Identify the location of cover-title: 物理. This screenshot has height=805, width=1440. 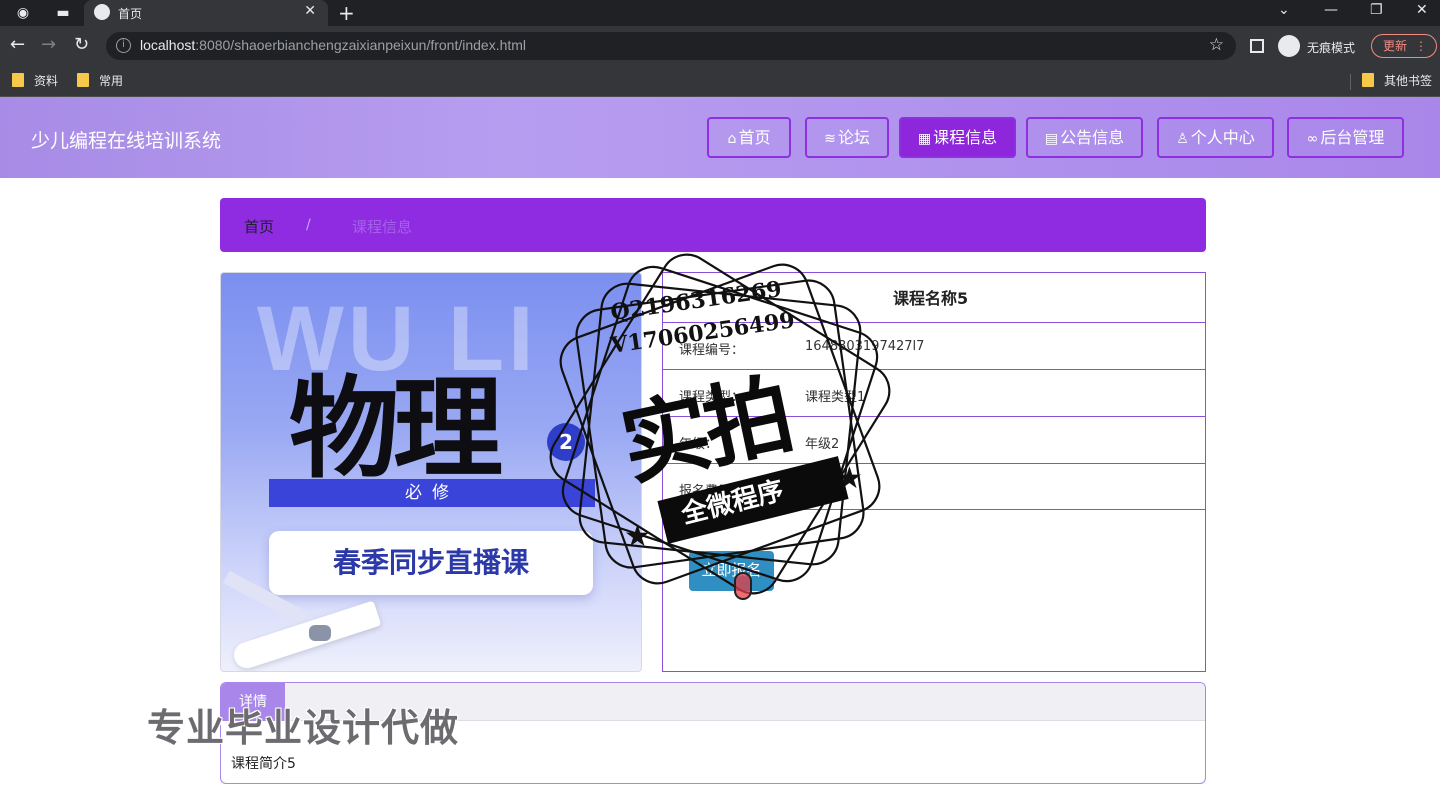
(396, 428).